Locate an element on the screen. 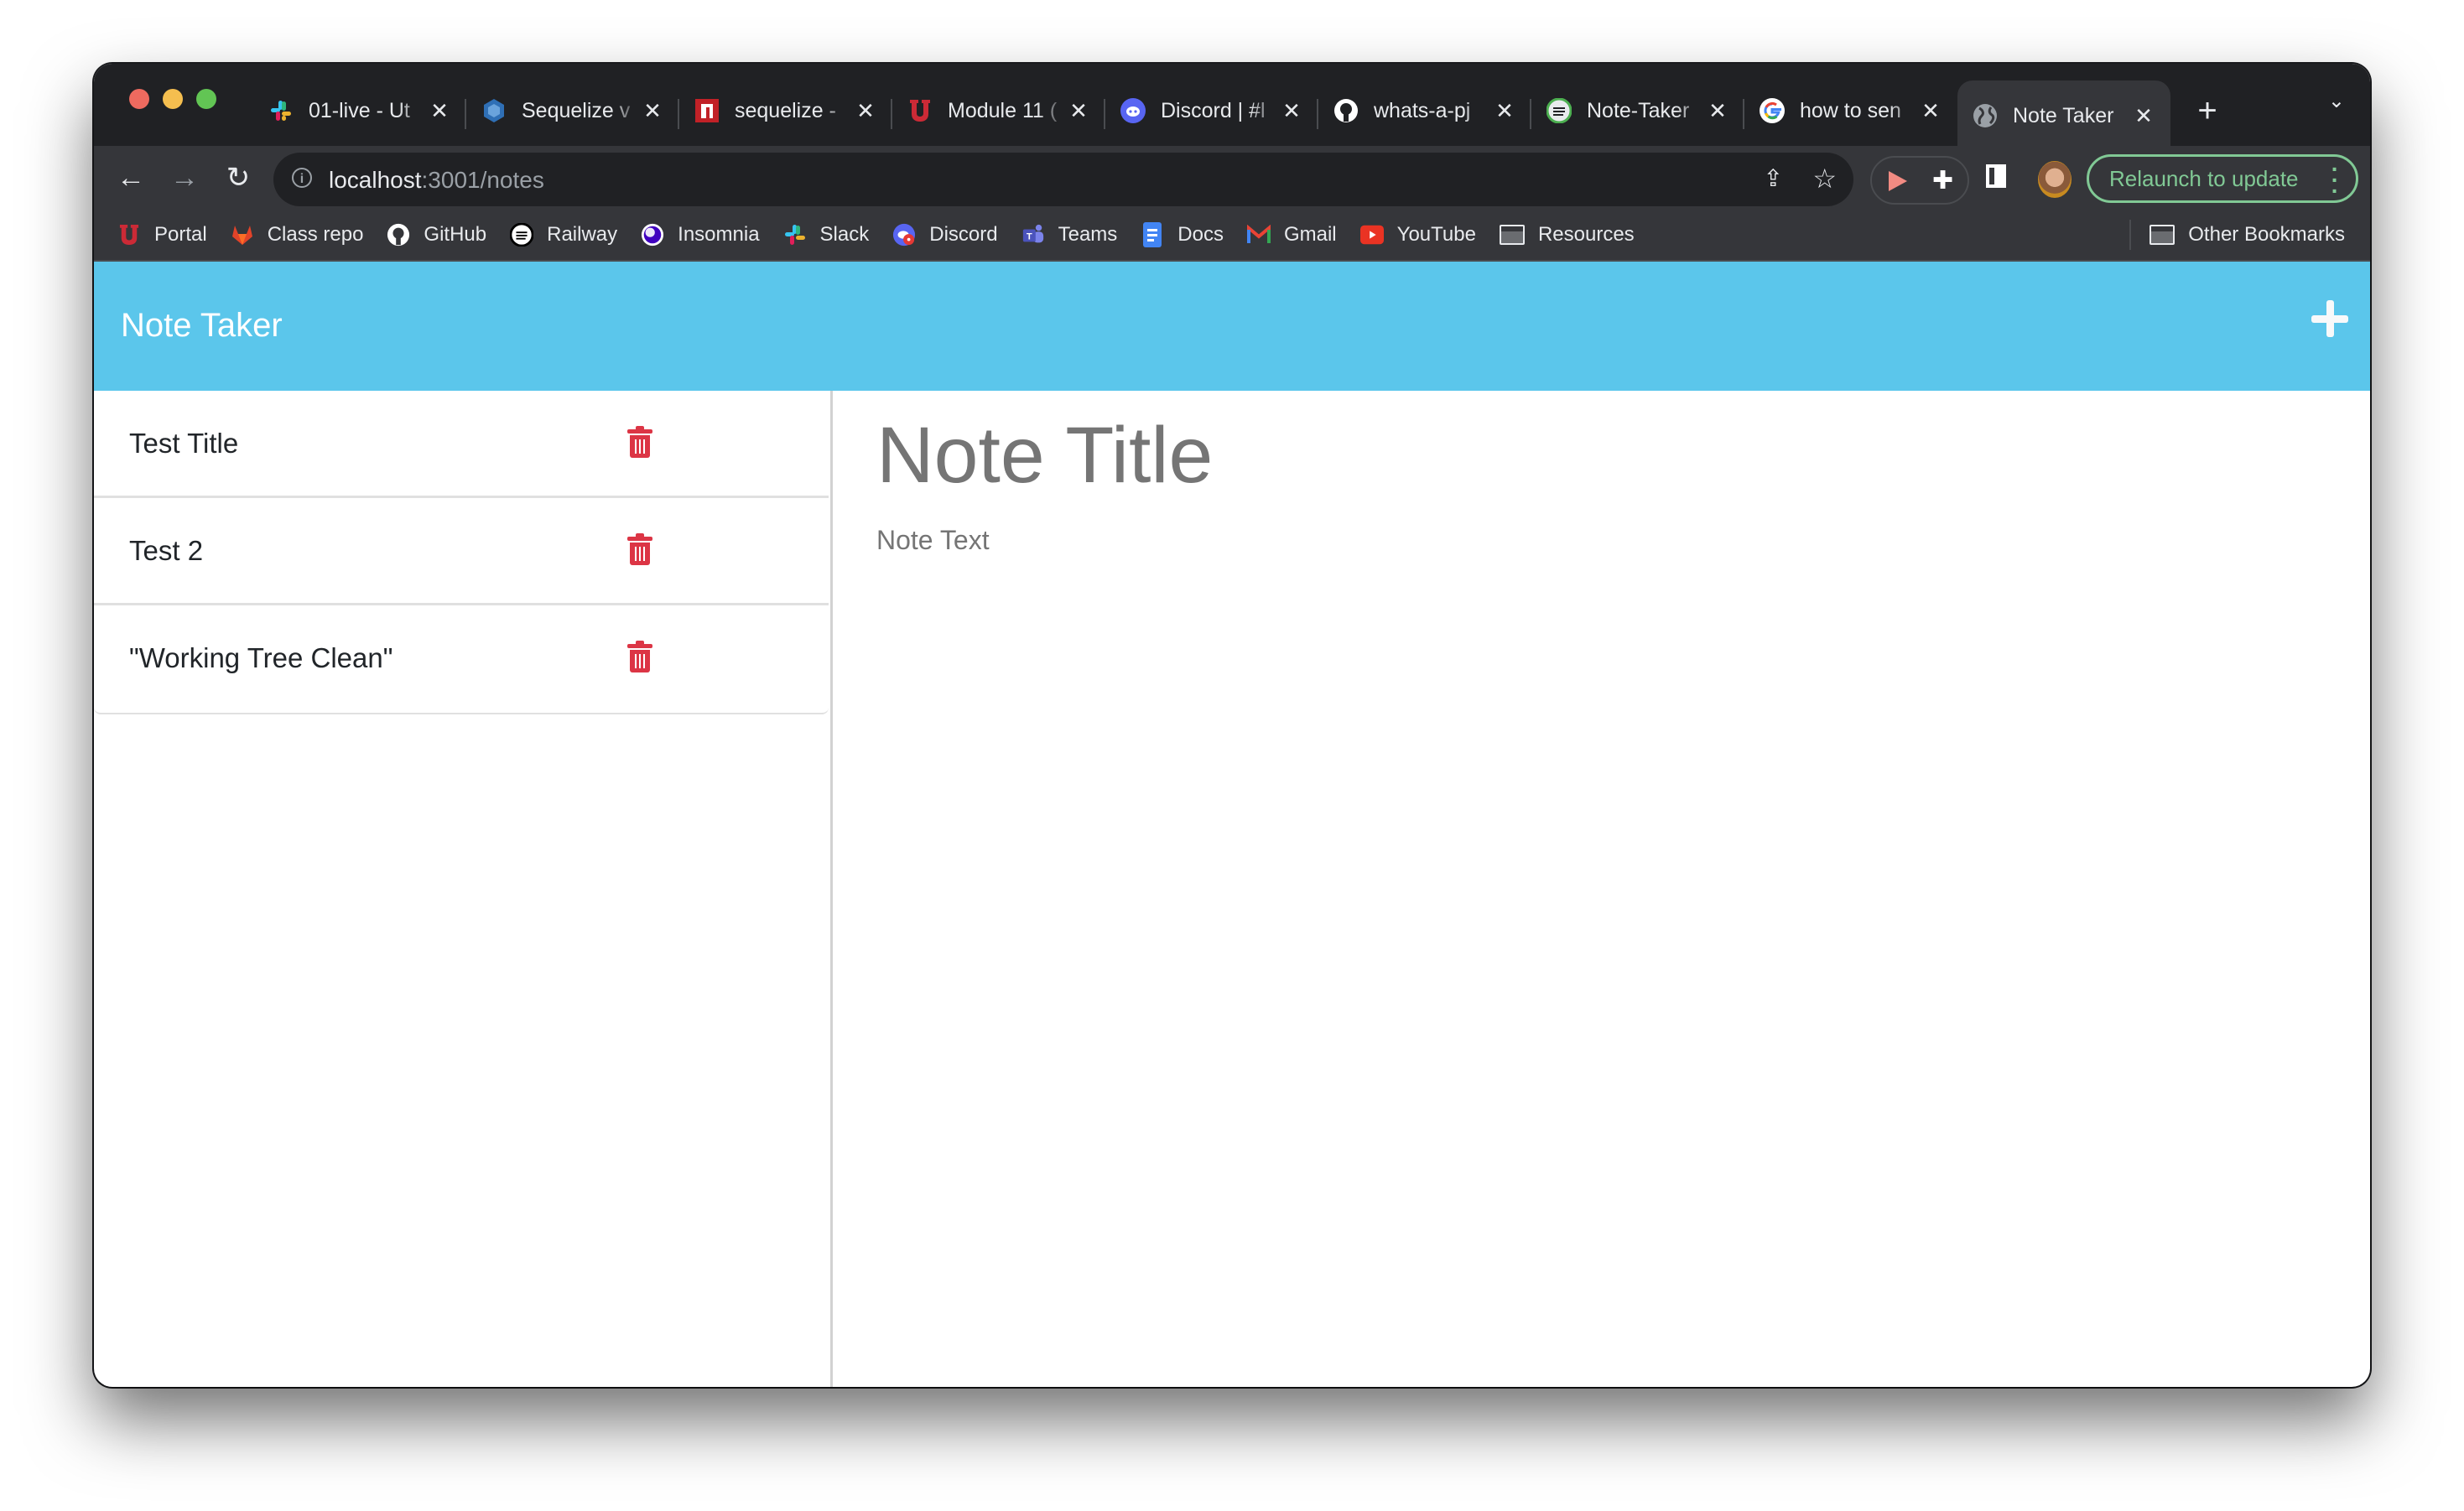 Image resolution: width=2464 pixels, height=1511 pixels. screen-recorder-extension-icon is located at coordinates (1898, 181).